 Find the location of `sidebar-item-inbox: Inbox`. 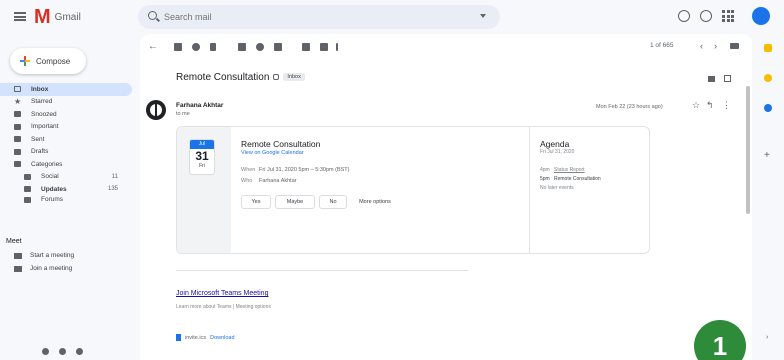

sidebar-item-inbox: Inbox is located at coordinates (66, 89).